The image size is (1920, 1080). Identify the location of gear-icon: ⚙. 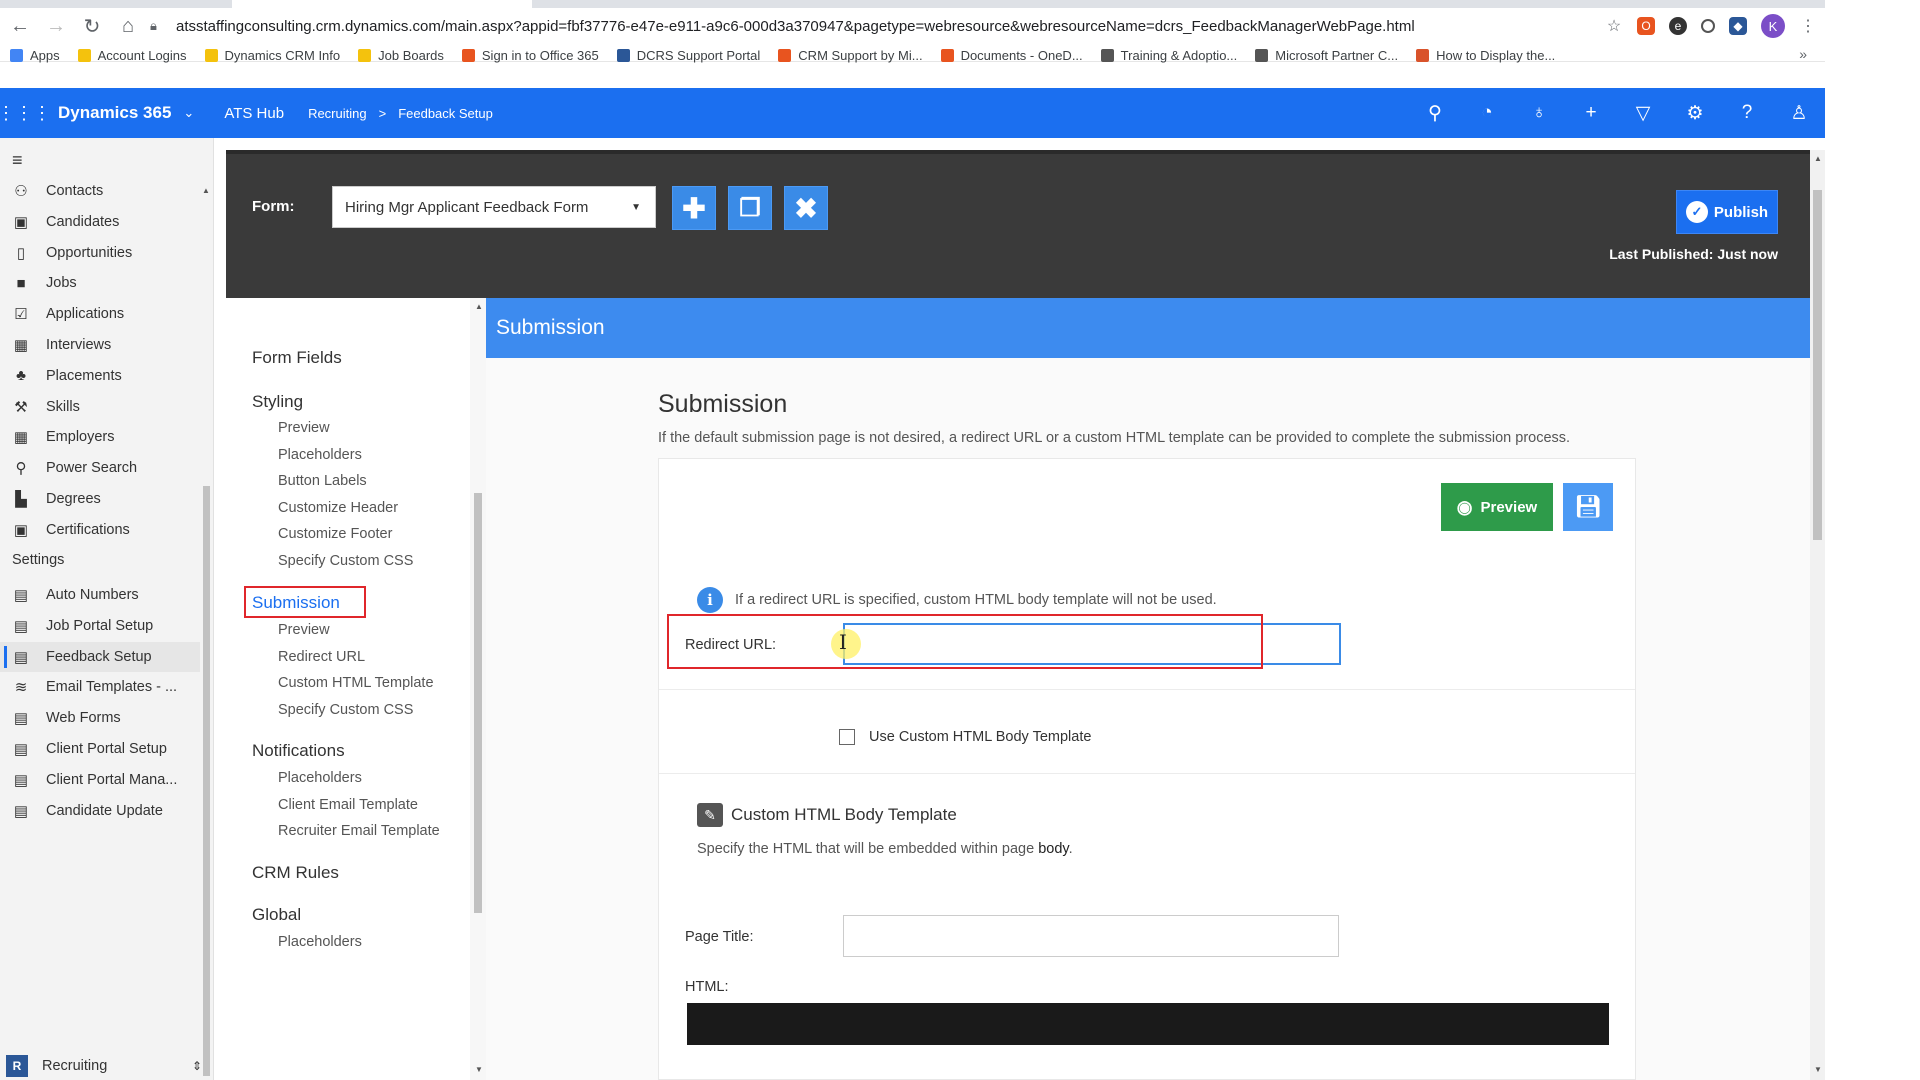
(1695, 113).